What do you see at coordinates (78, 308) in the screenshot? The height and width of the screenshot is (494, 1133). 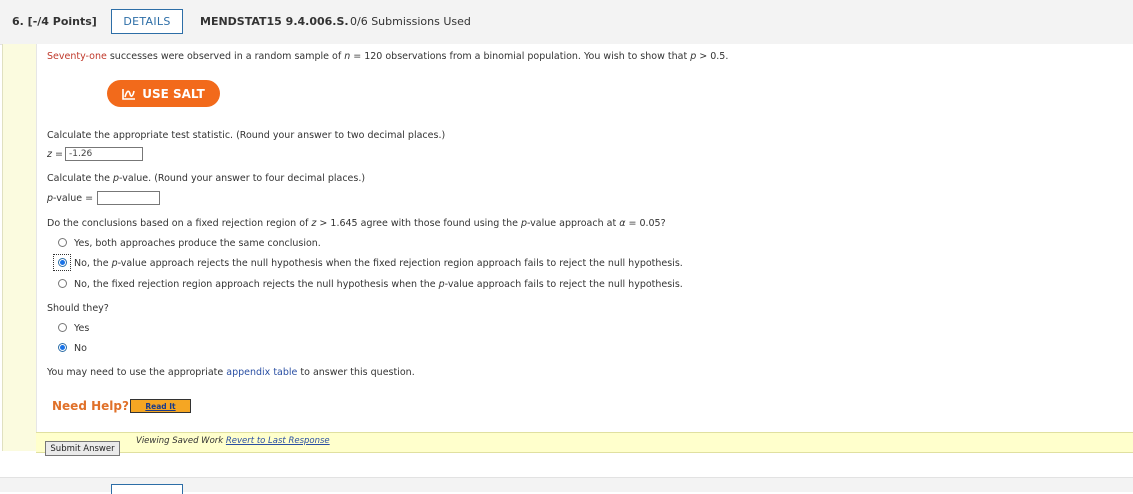 I see `q4-prompt: Should they?` at bounding box center [78, 308].